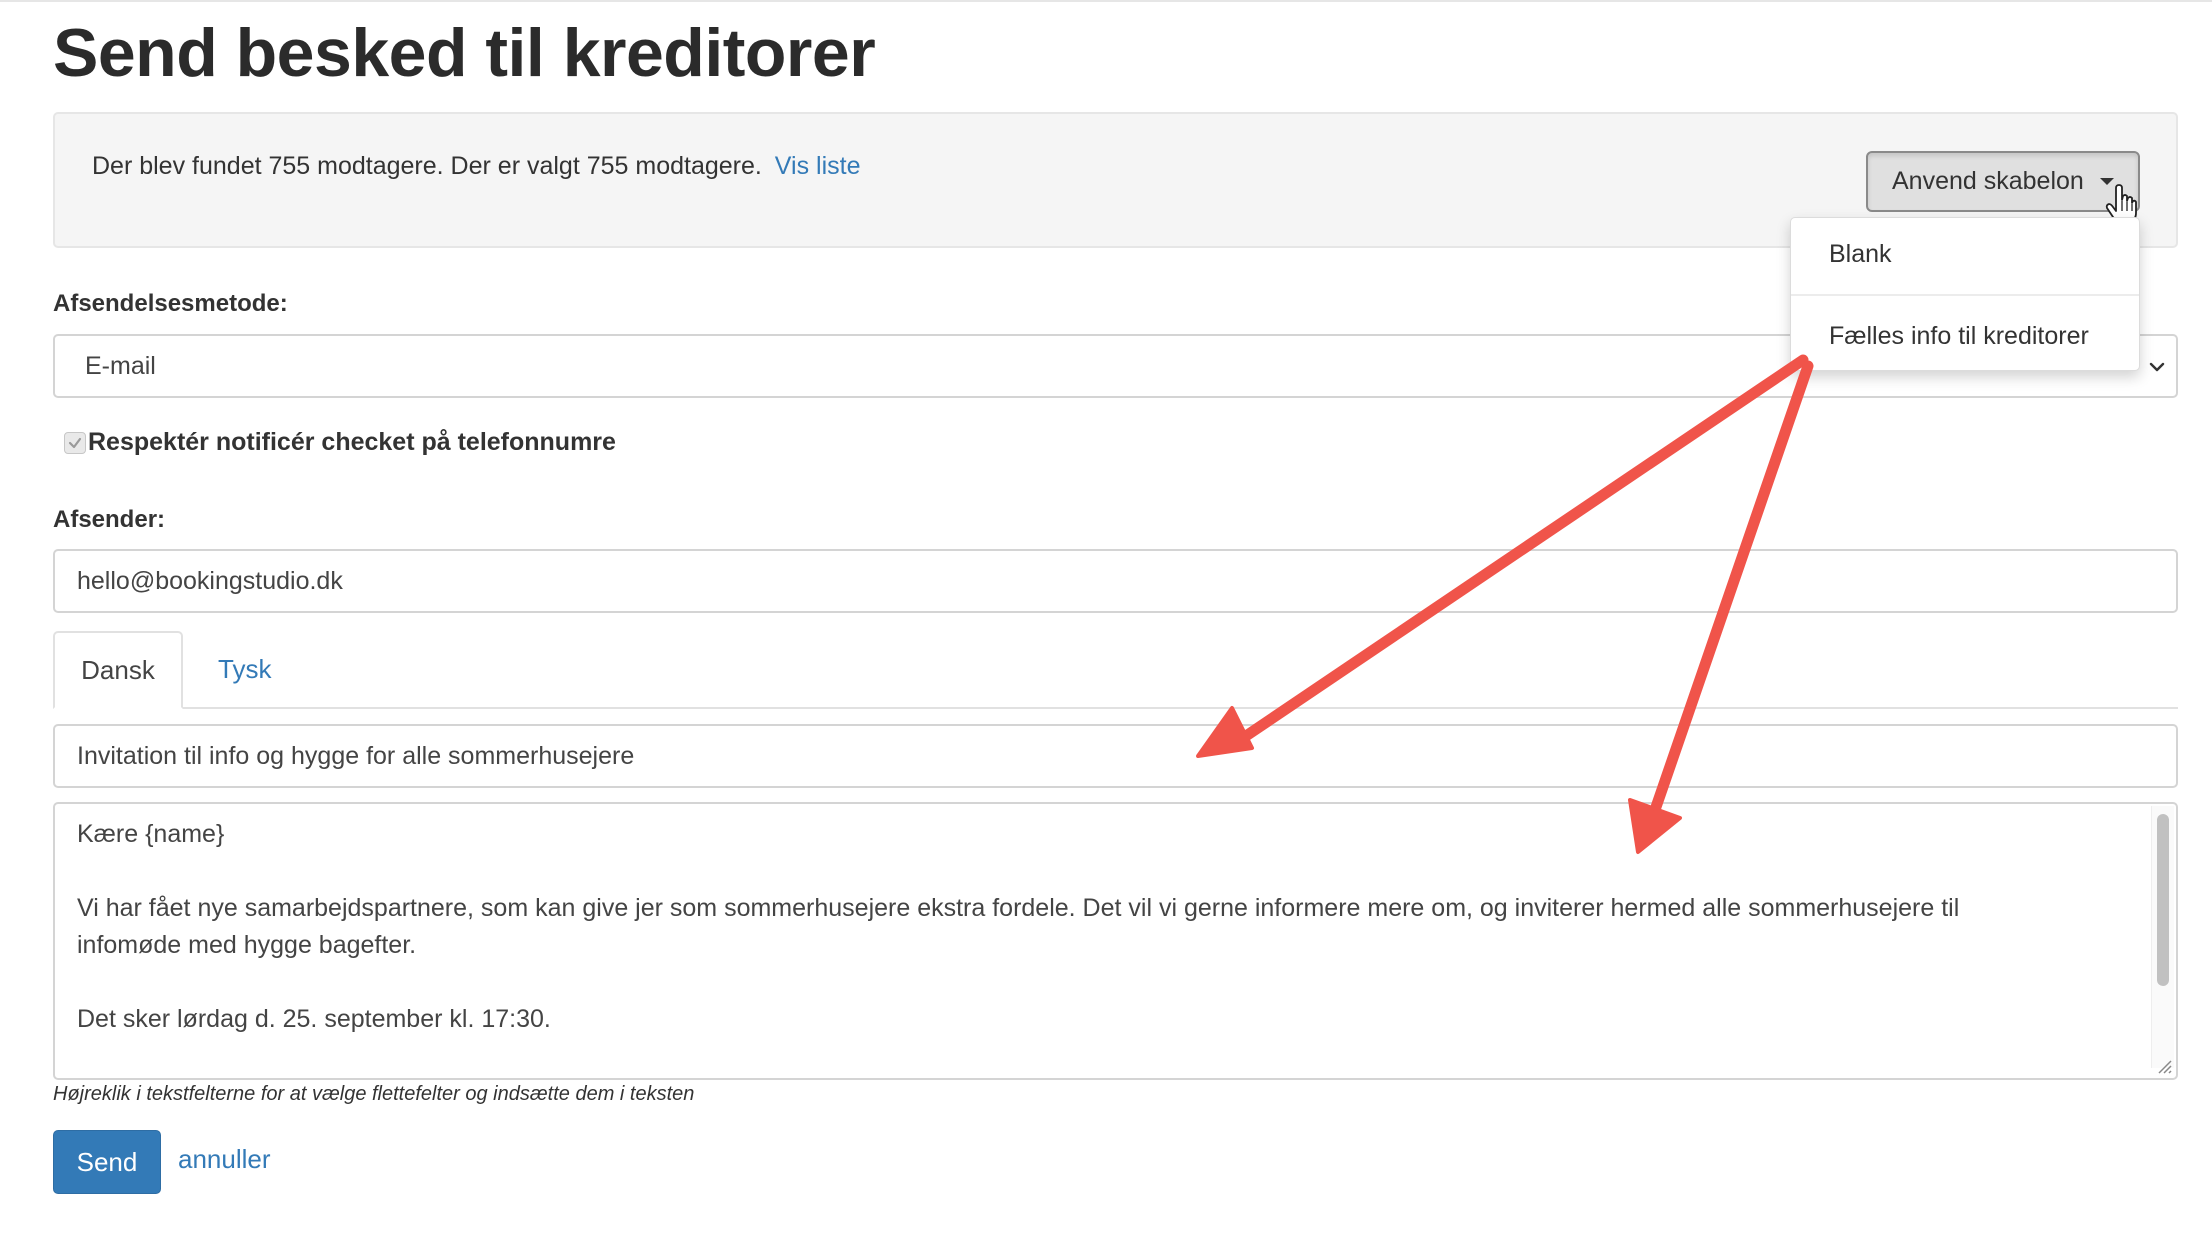  I want to click on tabs-baseline, so click(1180, 708).